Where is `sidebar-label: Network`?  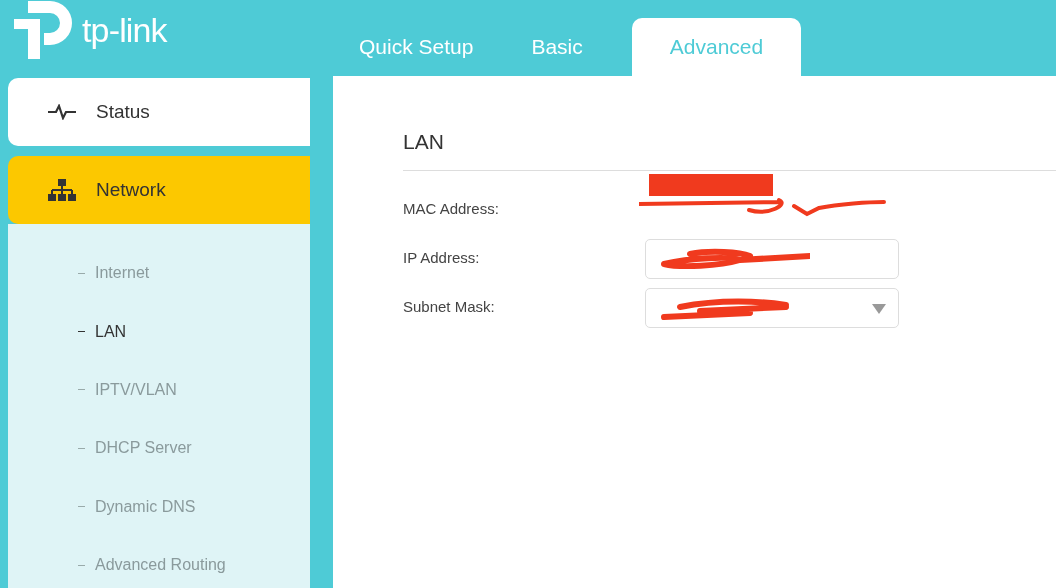 sidebar-label: Network is located at coordinates (131, 189).